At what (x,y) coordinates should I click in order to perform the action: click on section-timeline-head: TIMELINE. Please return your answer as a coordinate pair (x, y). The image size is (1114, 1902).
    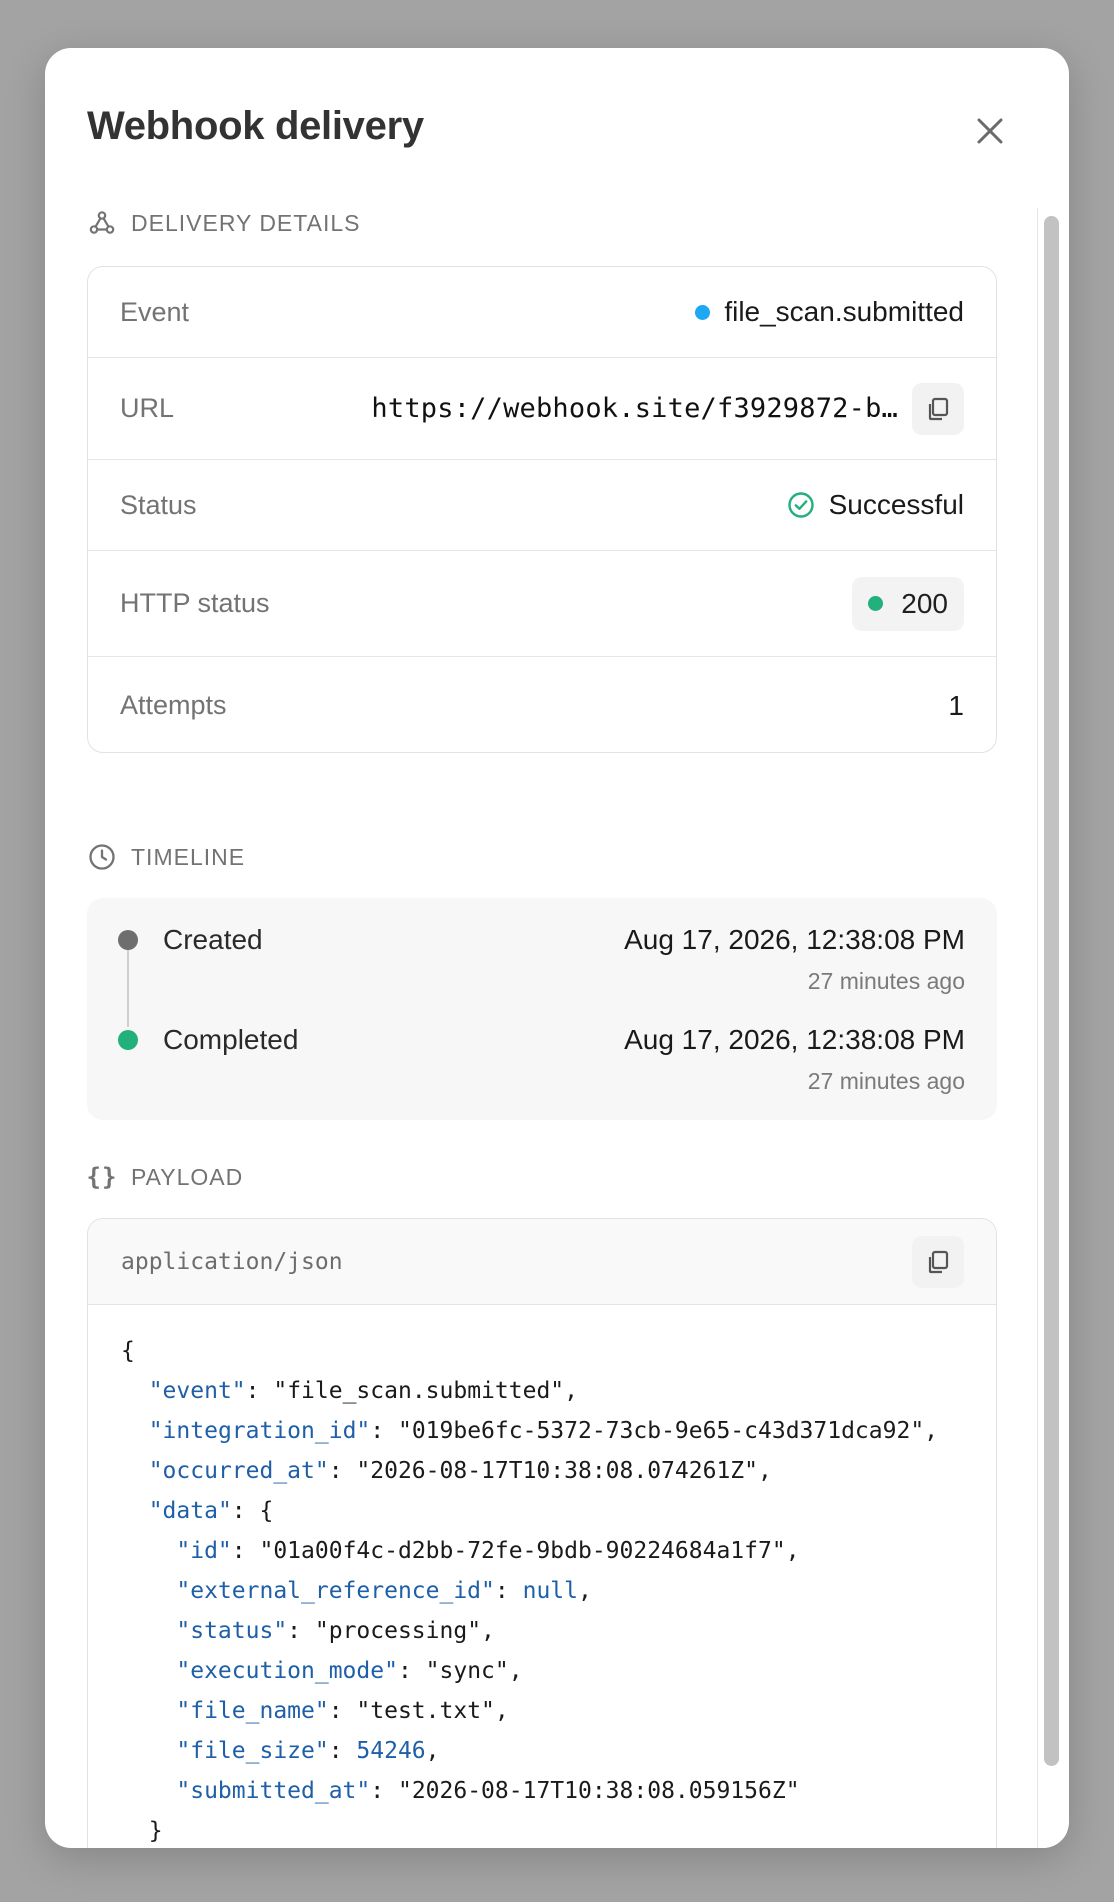
    Looking at the image, I should click on (166, 857).